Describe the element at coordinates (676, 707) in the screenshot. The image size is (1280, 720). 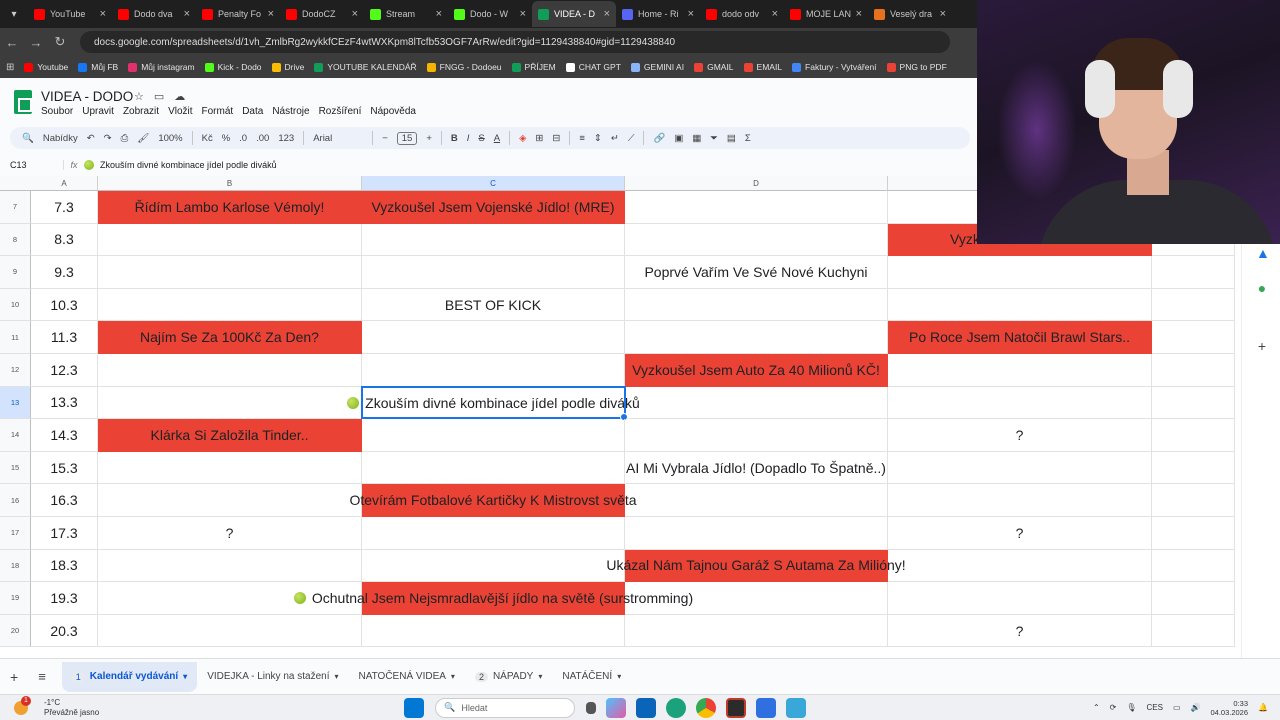
I see `edge-icon` at that location.